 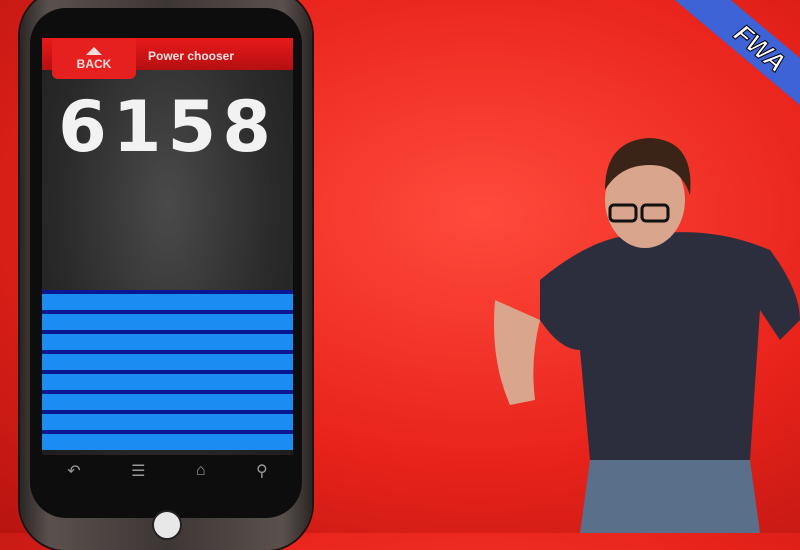 I want to click on menu-icon: ☰, so click(x=138, y=471).